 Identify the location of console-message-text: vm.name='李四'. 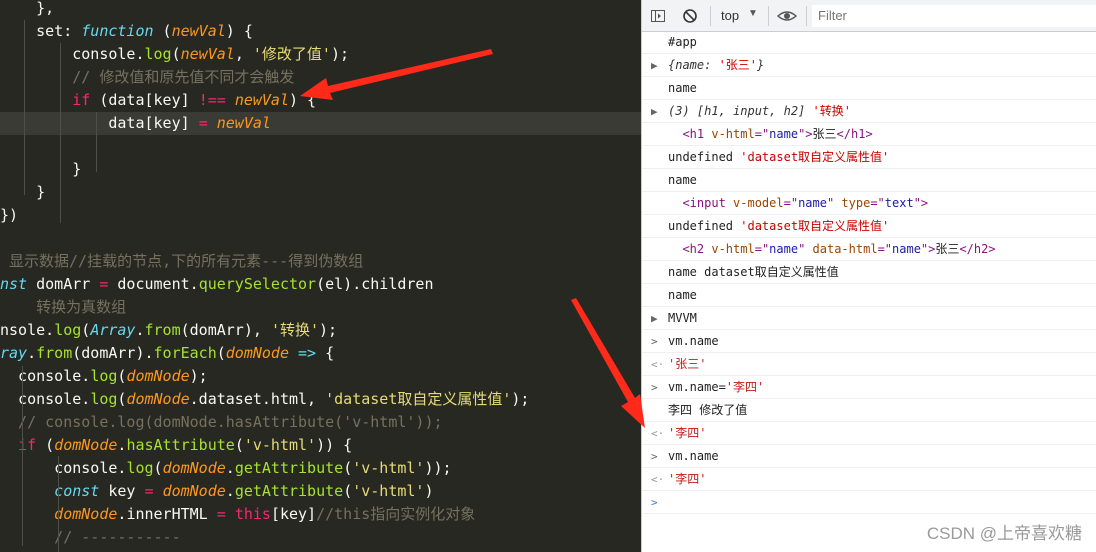
(716, 387).